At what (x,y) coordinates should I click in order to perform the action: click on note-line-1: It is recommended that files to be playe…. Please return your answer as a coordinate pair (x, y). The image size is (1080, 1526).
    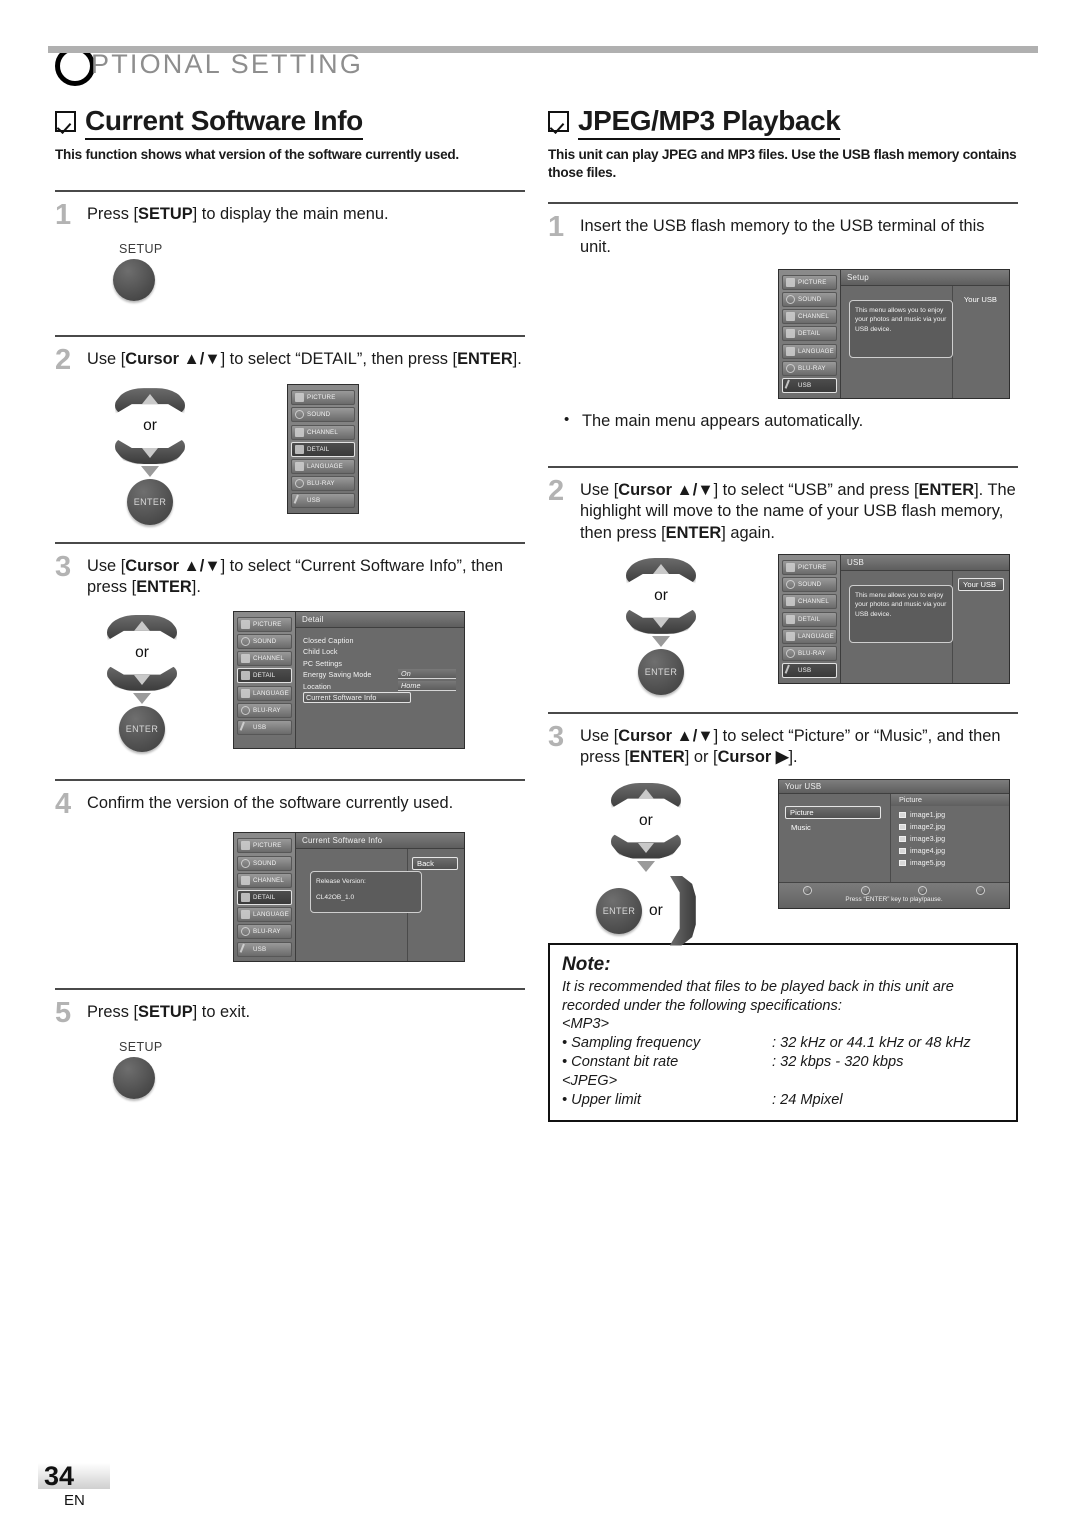
    Looking at the image, I should click on (758, 986).